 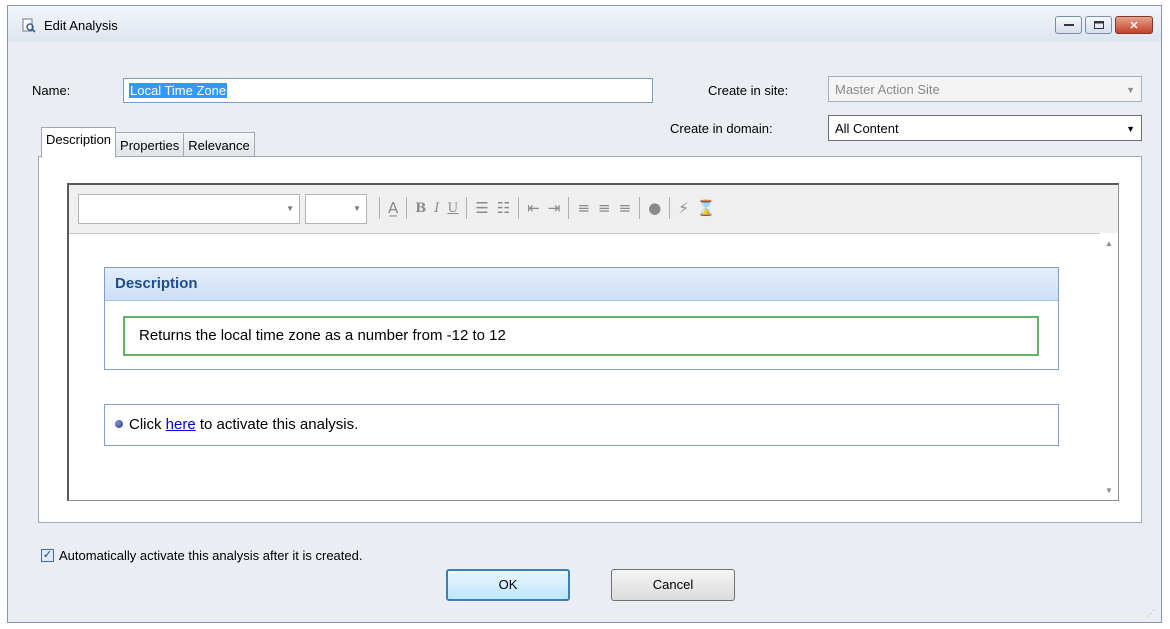 What do you see at coordinates (1109, 243) in the screenshot?
I see `scroll-up-icon: ▲` at bounding box center [1109, 243].